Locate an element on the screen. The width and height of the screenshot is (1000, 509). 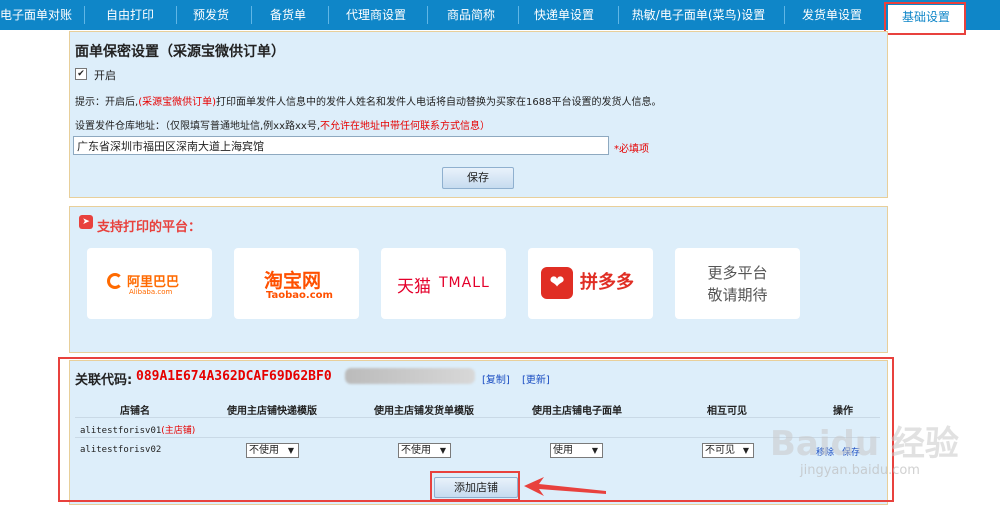
header-shop-name: 店铺名 is located at coordinates (135, 411).